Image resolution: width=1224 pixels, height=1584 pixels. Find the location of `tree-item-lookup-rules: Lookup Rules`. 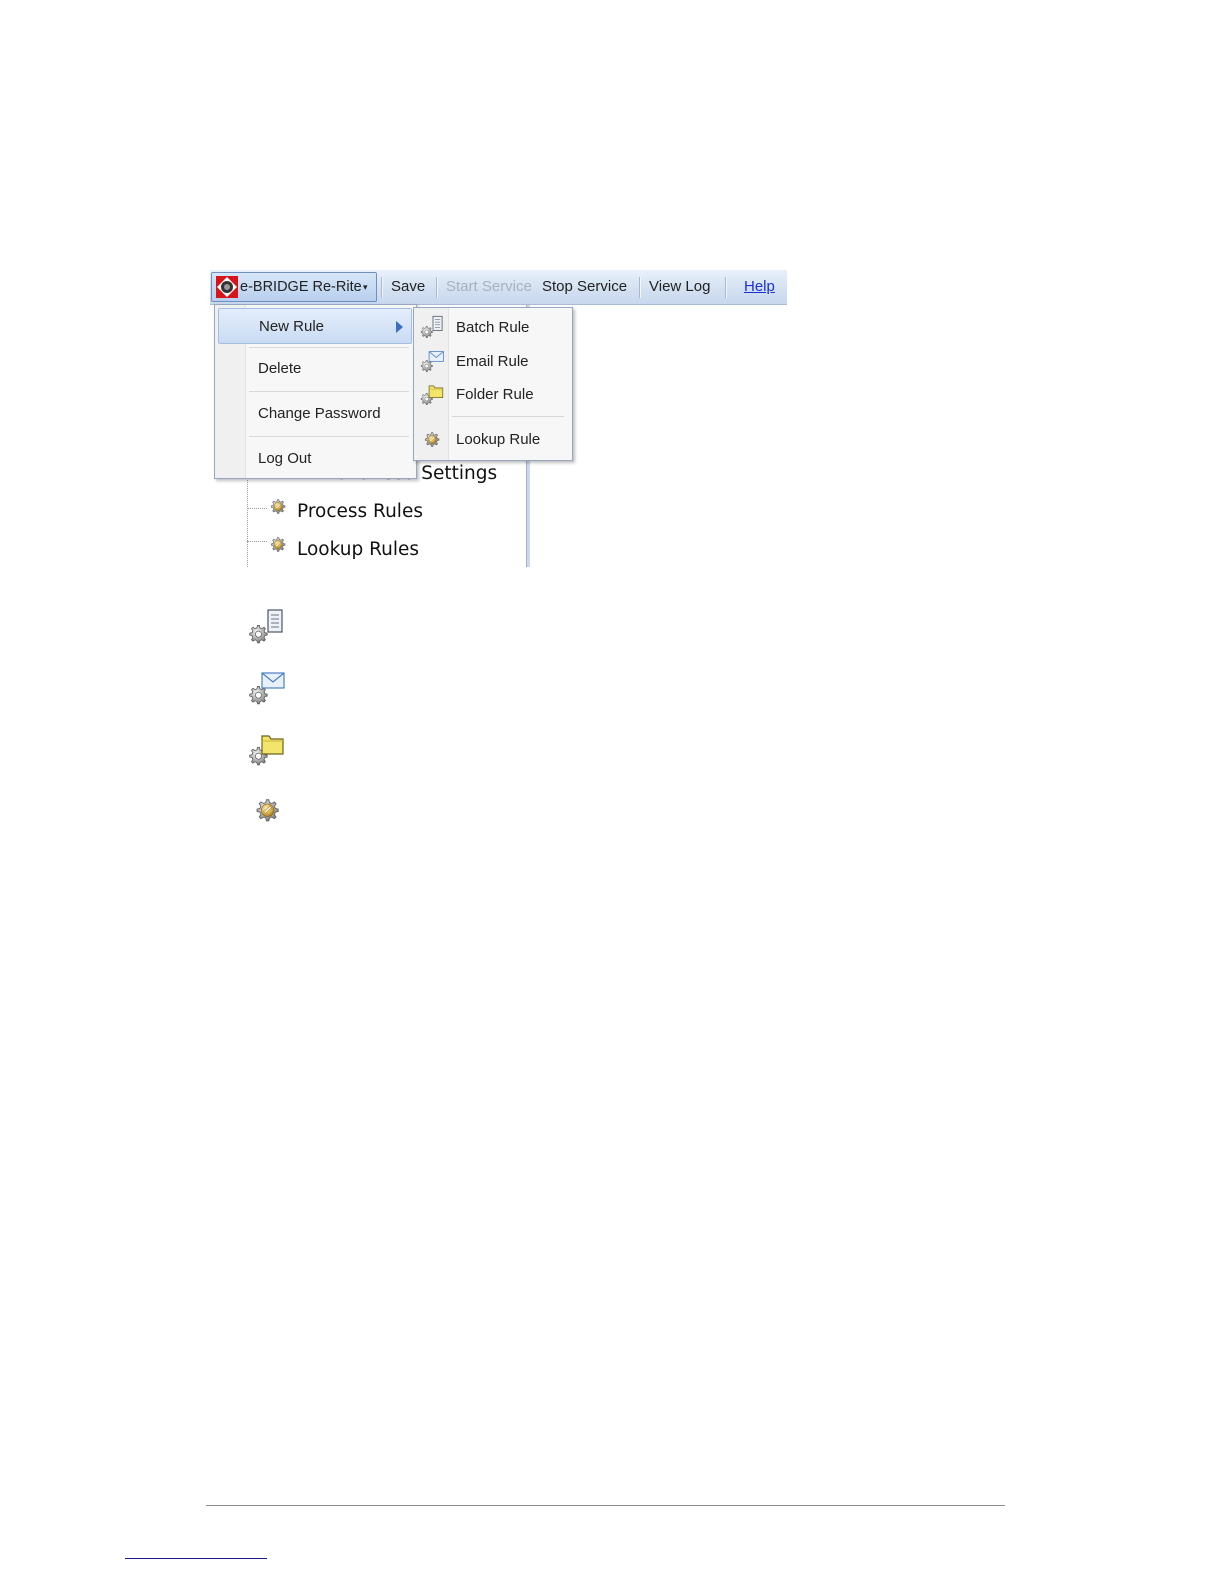

tree-item-lookup-rules: Lookup Rules is located at coordinates (358, 549).